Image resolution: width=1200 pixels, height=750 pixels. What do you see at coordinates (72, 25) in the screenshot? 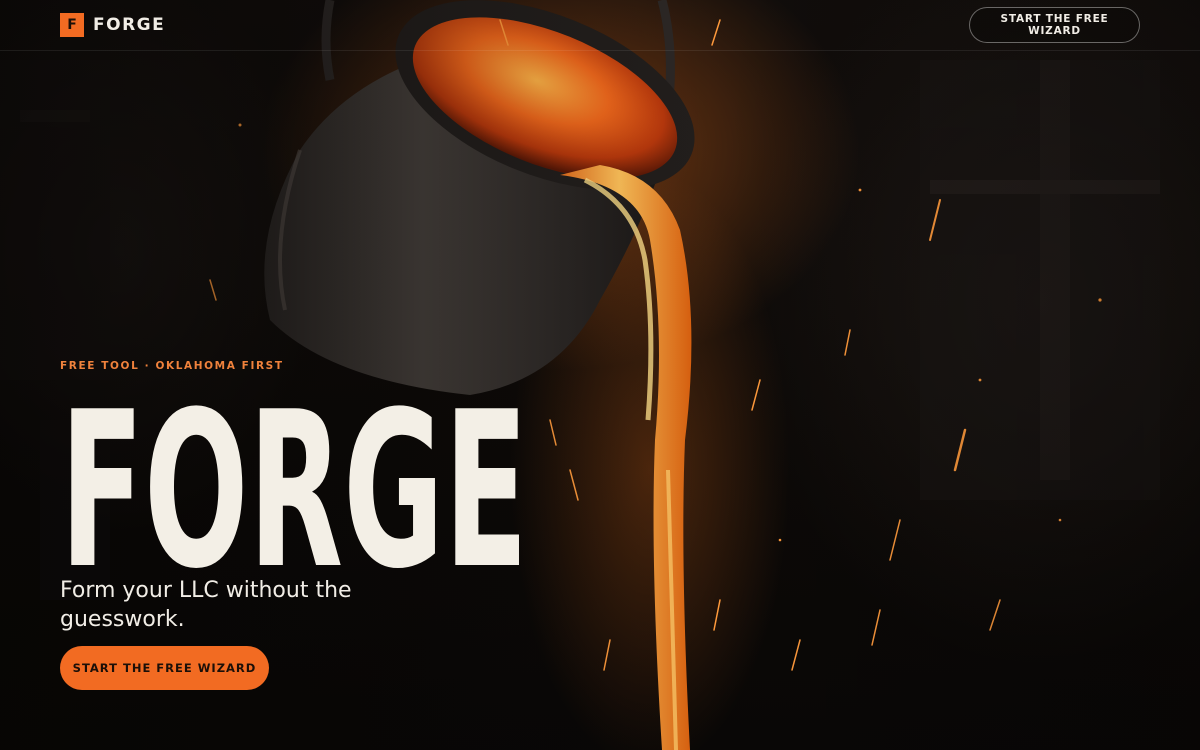
I see `logo-mark: F` at bounding box center [72, 25].